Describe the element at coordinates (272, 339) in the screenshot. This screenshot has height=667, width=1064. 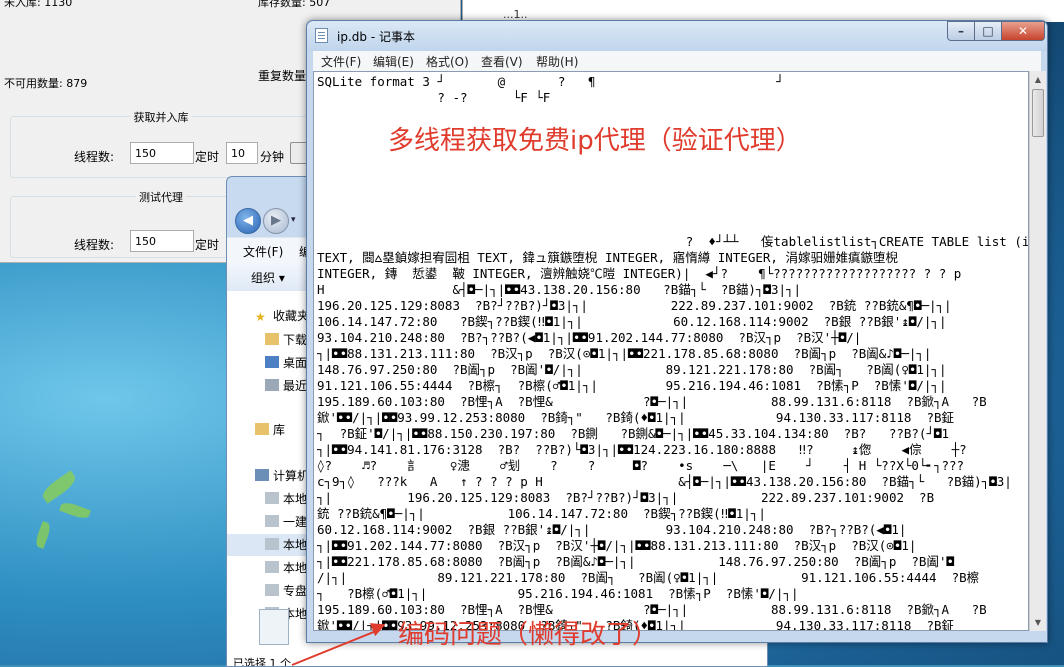
I see `folder-icon` at that location.